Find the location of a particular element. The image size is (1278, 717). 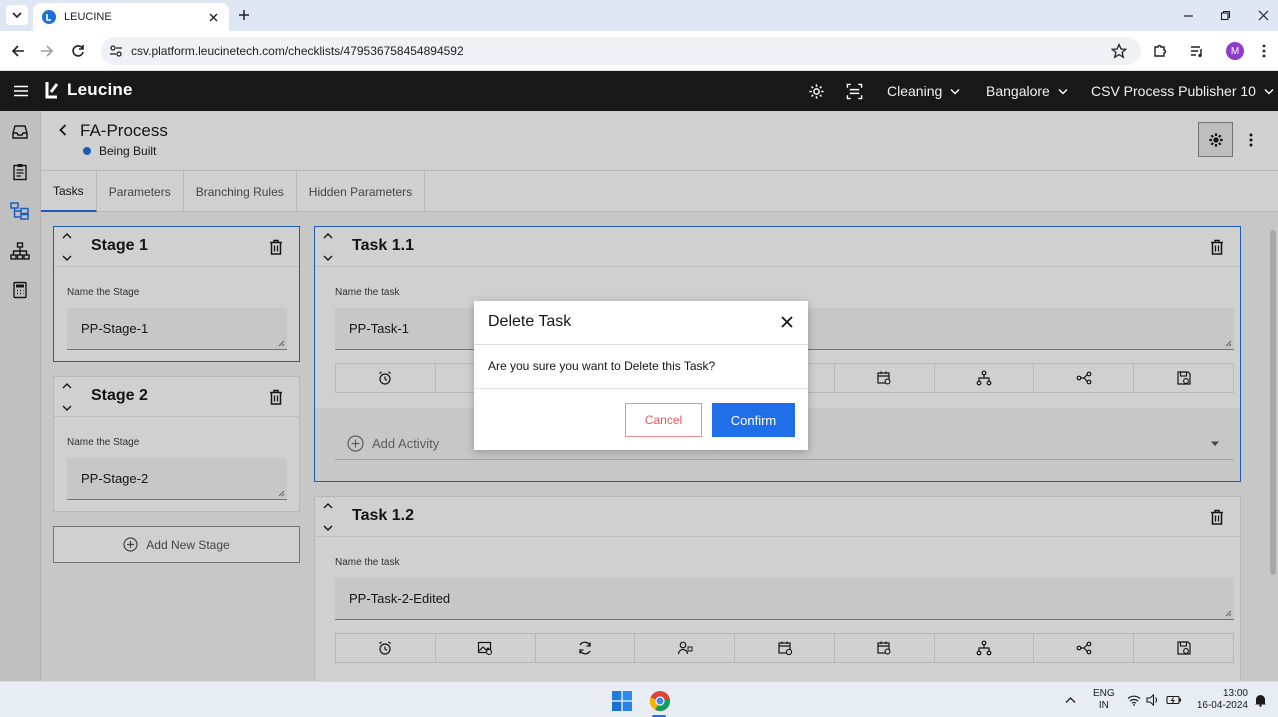

back-button is located at coordinates (18, 51).